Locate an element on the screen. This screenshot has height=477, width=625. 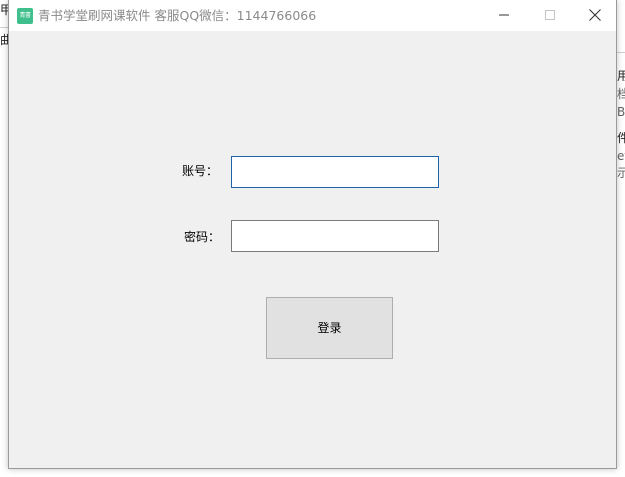
account-input is located at coordinates (335, 172).